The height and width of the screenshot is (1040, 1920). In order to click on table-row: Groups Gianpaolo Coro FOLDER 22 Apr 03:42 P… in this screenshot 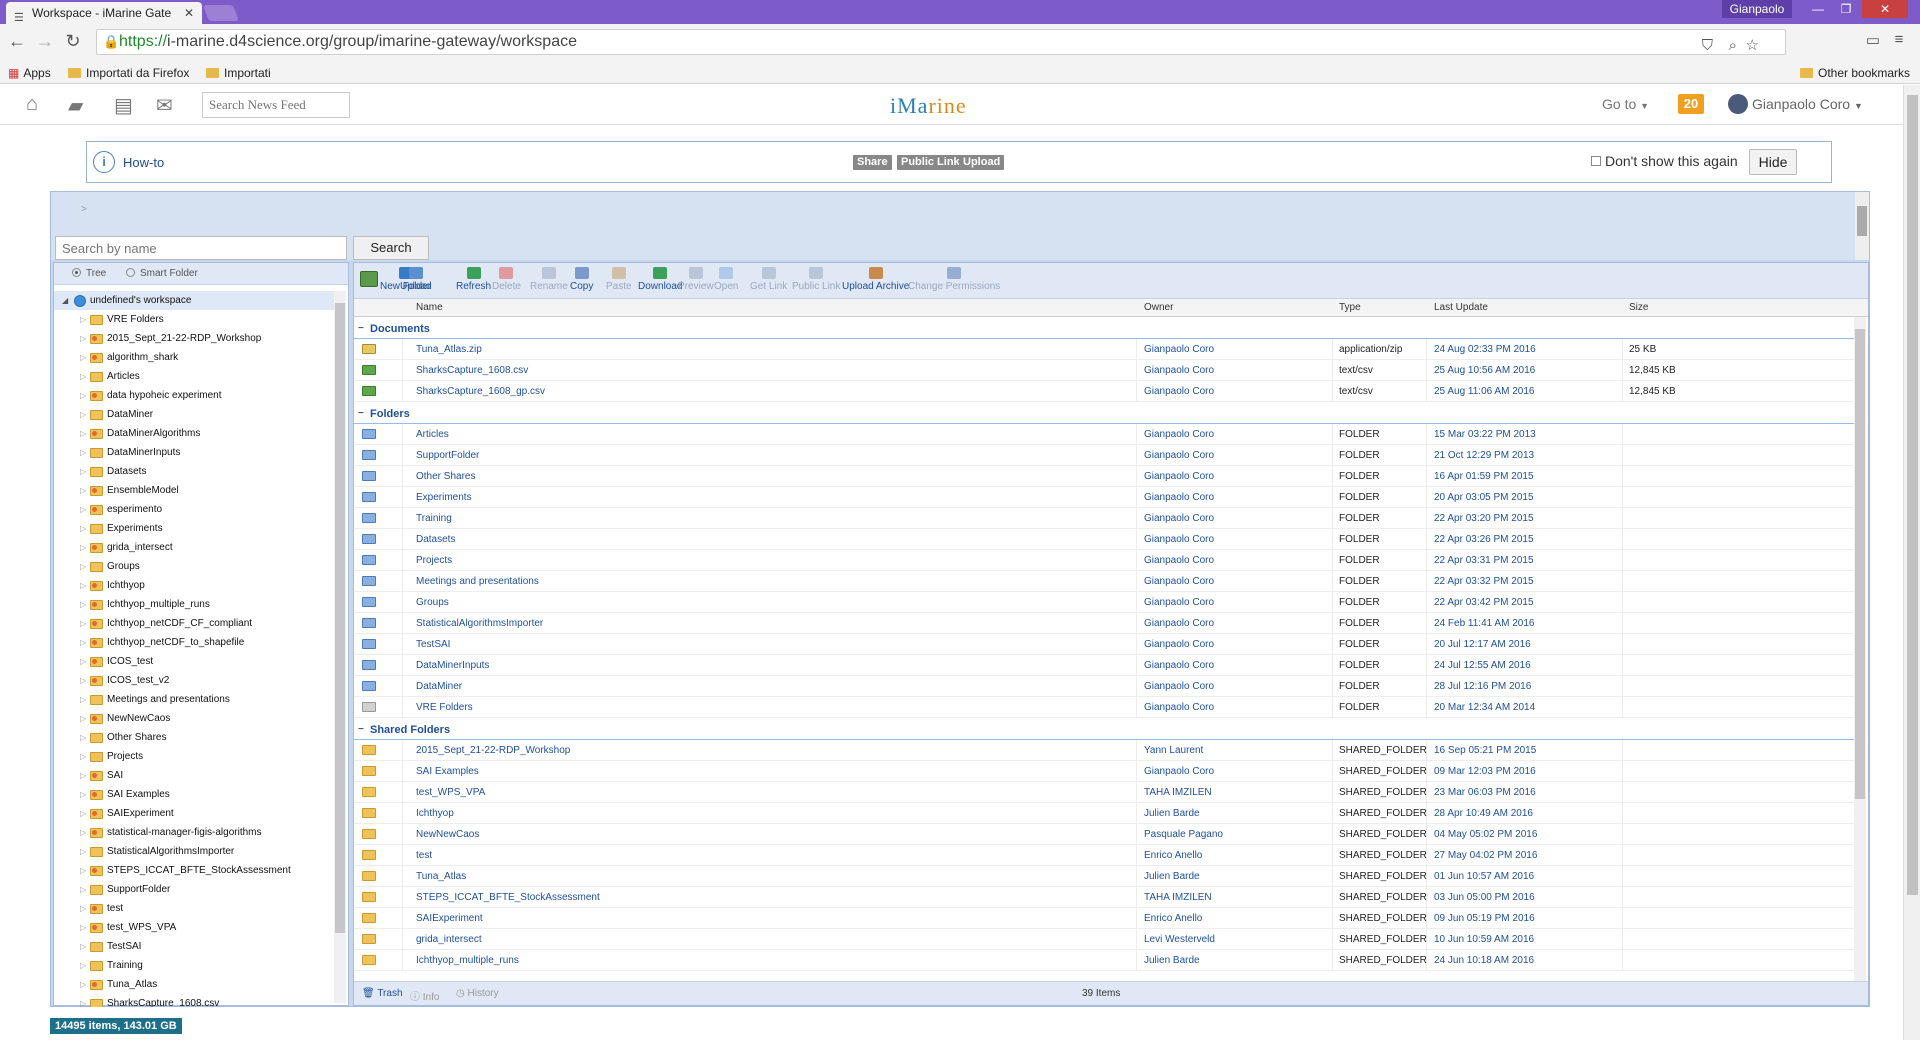, I will do `click(1104, 602)`.